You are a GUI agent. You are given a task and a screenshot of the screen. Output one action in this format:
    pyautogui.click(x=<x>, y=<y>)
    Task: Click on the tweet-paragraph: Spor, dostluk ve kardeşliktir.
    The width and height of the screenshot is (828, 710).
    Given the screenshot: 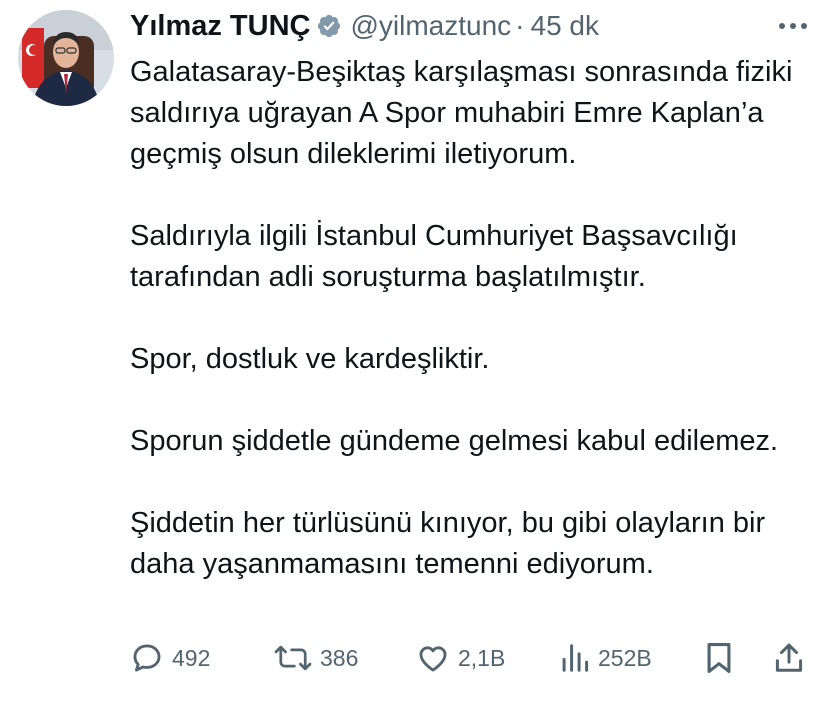 What is the action you would take?
    pyautogui.click(x=310, y=359)
    